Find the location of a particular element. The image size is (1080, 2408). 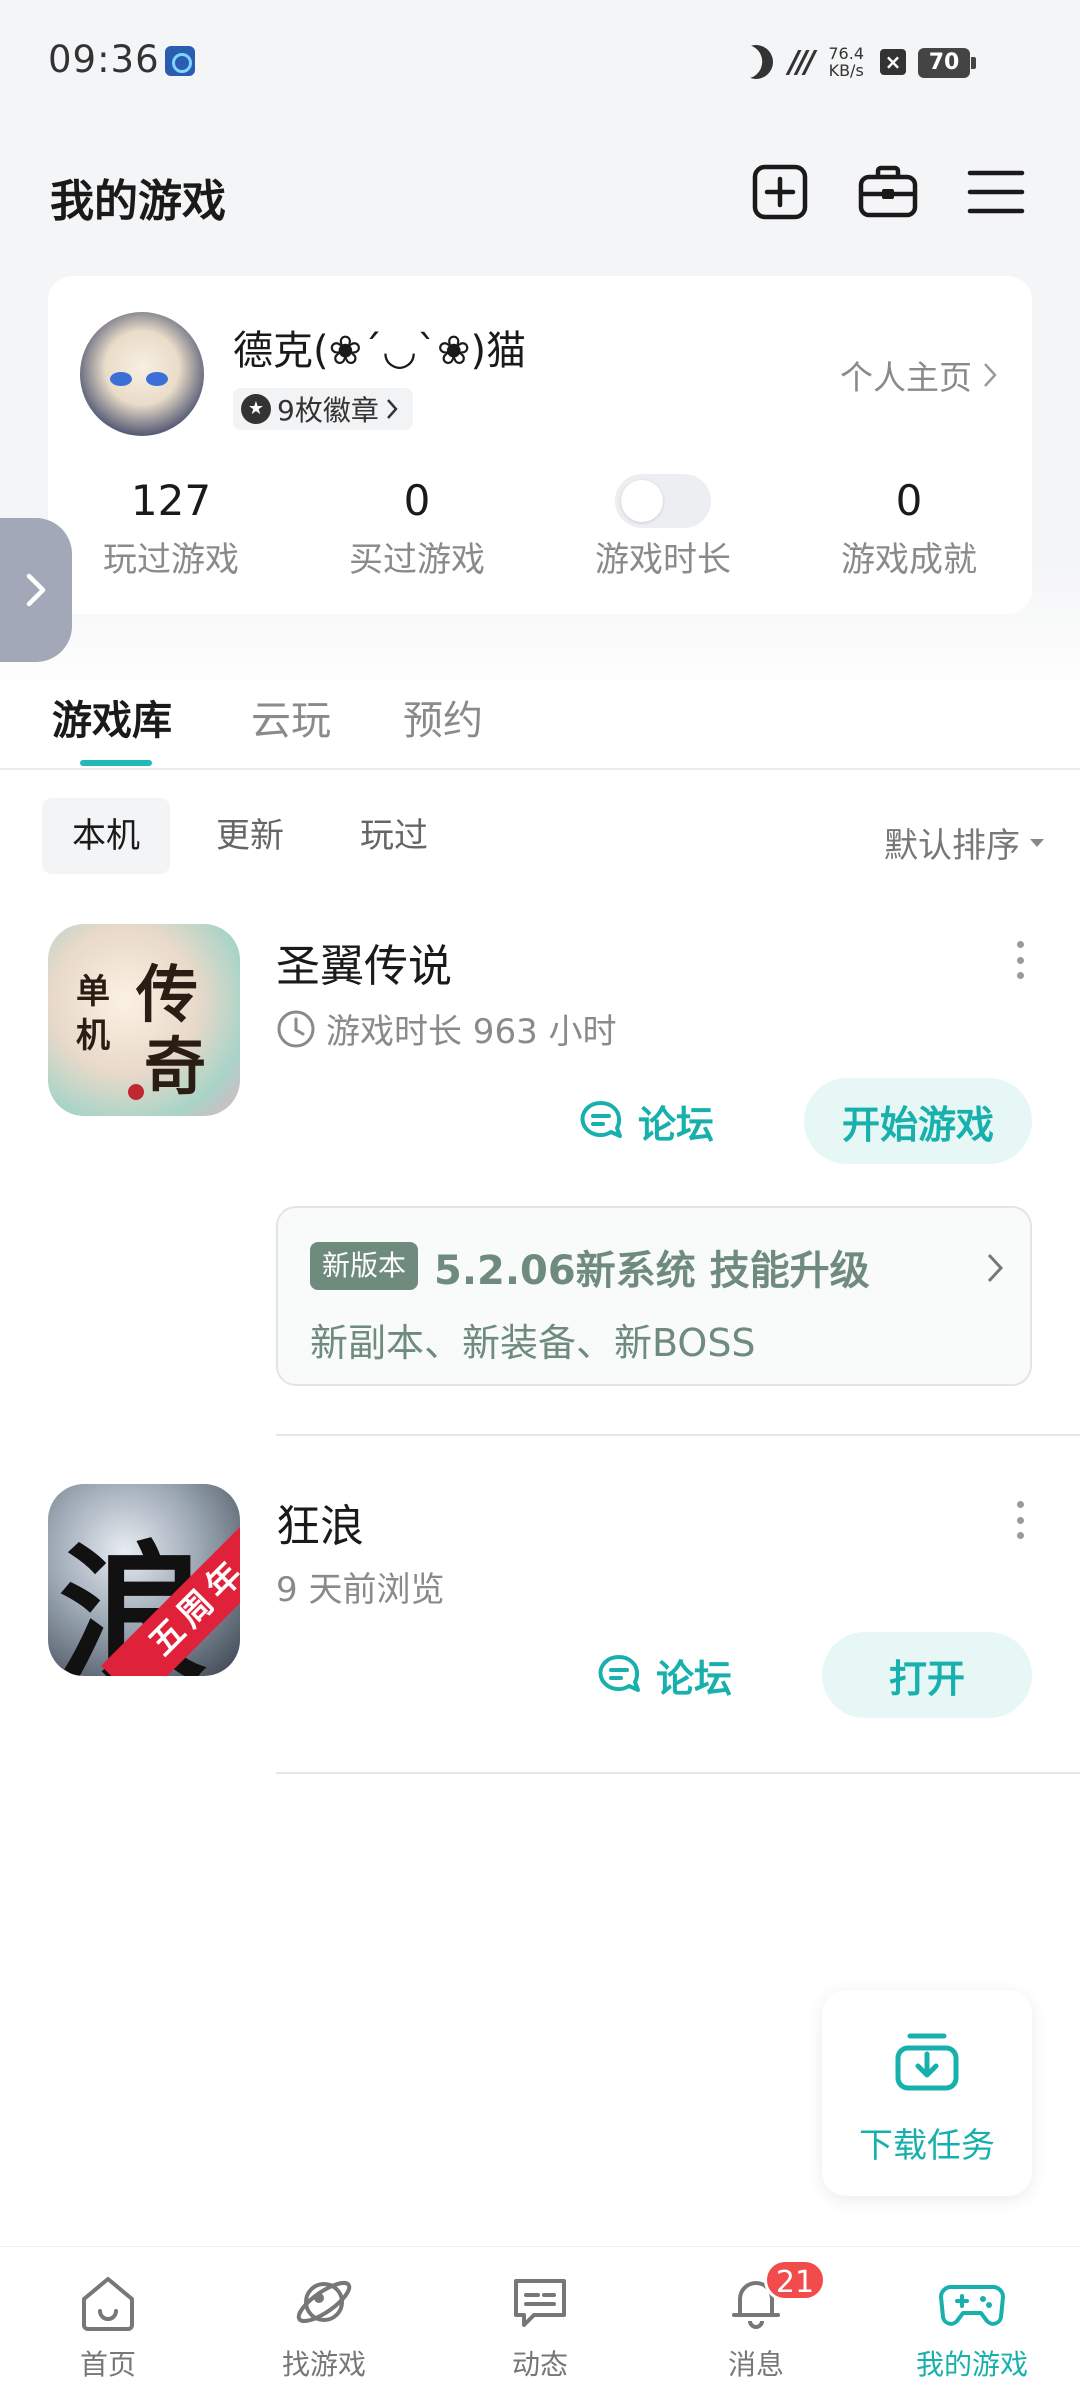

bottom-navigation: 首页 找游戏 动态 21 消息 我的游戏 is located at coordinates (540, 2327).